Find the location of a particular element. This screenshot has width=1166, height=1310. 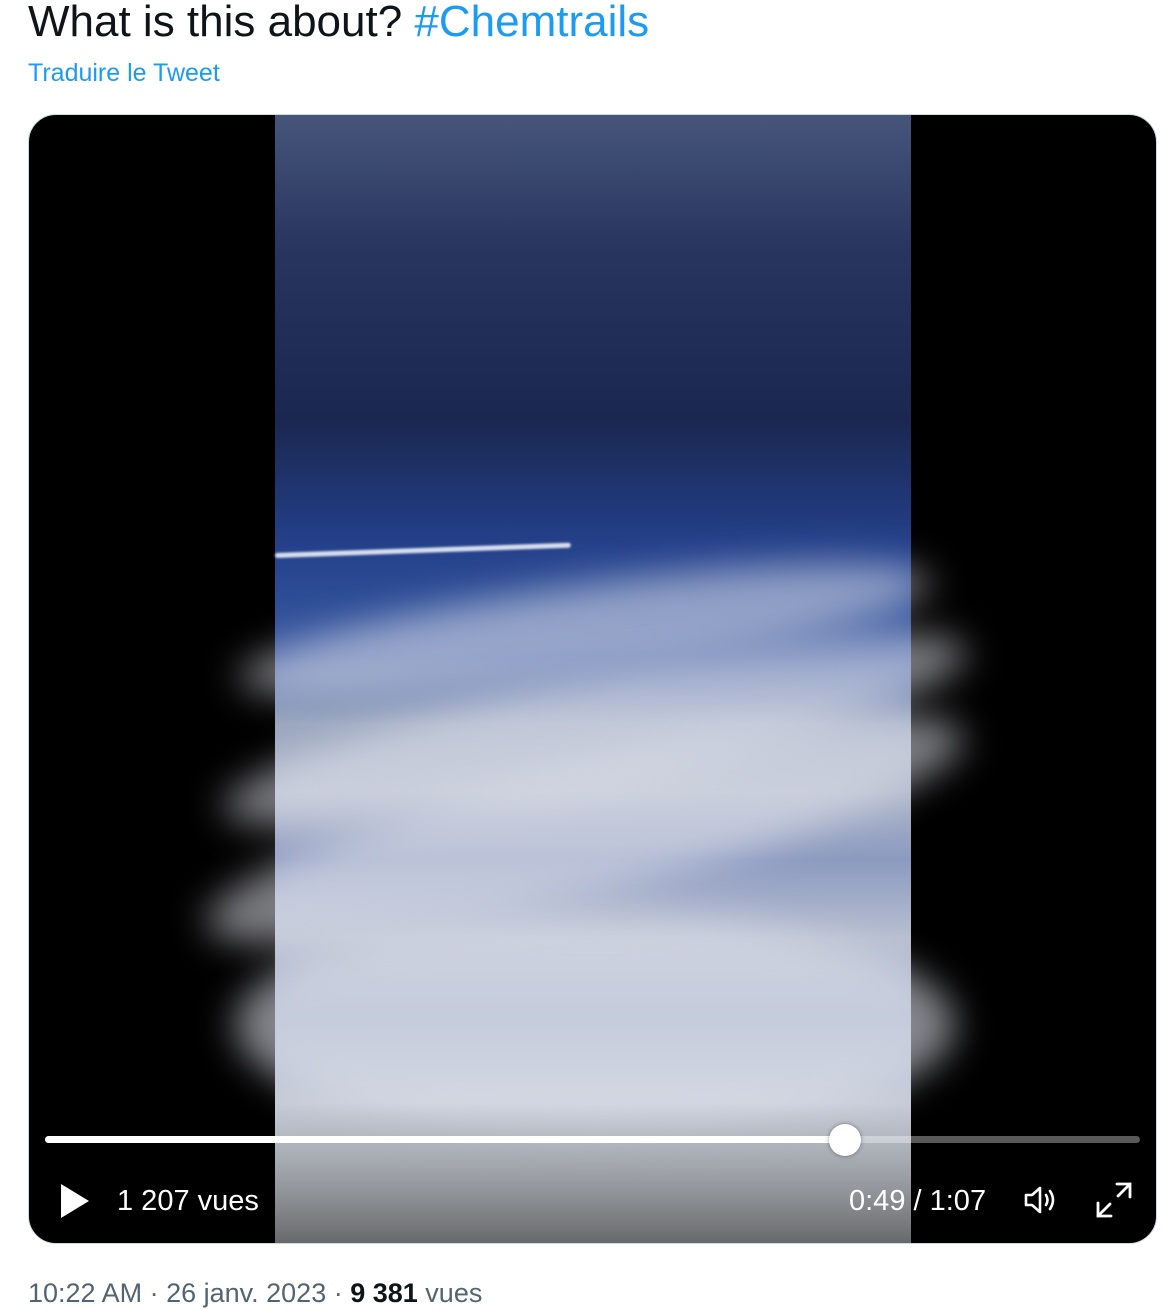

tweet-body: What is this about? is located at coordinates (221, 23).